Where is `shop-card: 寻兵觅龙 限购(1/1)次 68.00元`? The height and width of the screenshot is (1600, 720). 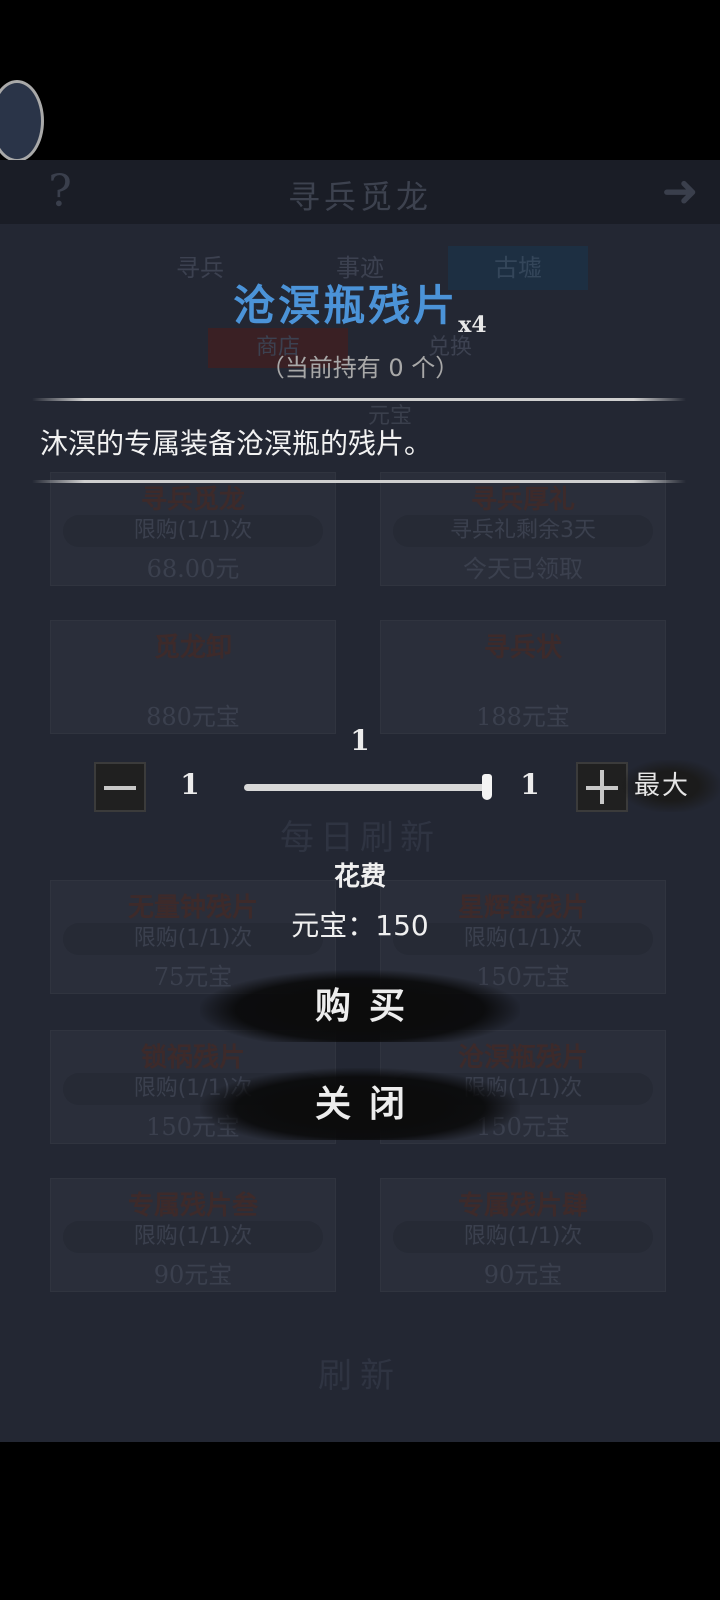
shop-card: 寻兵觅龙 限购(1/1)次 68.00元 is located at coordinates (193, 529).